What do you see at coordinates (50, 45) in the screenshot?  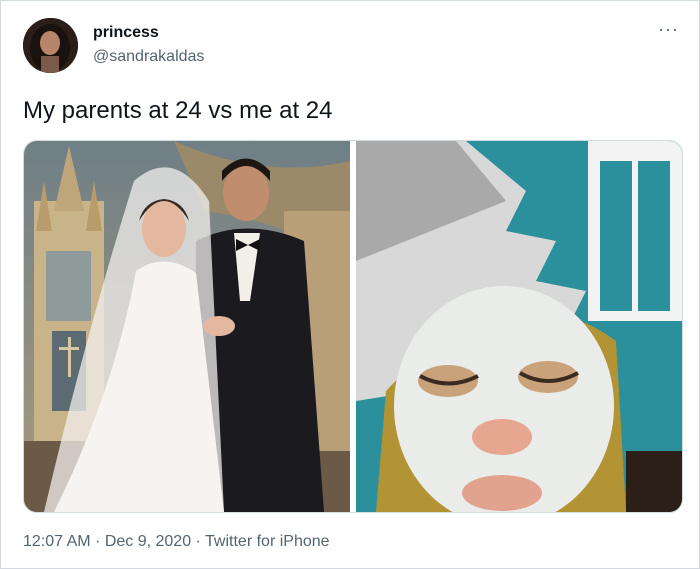 I see `avatar` at bounding box center [50, 45].